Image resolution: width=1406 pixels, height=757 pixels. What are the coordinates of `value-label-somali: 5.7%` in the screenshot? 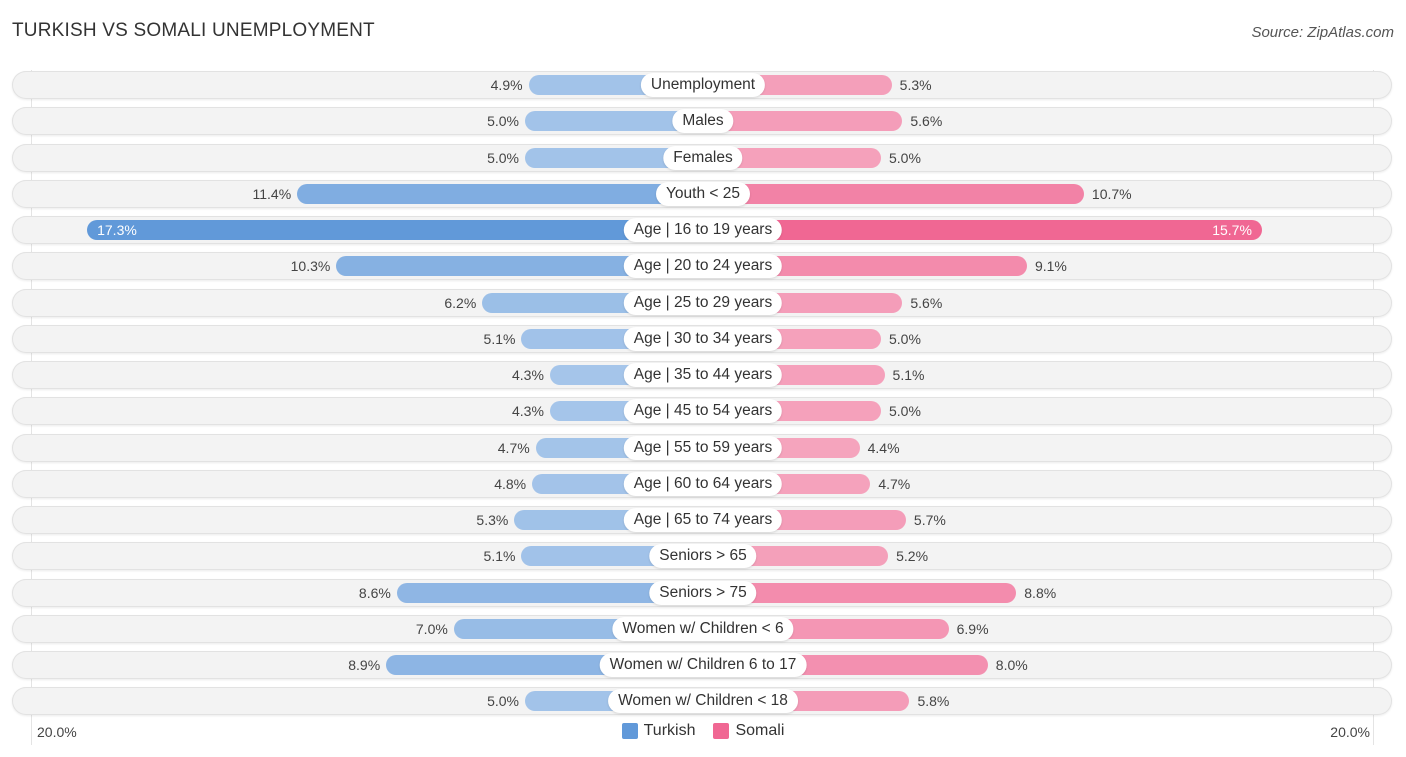 It's located at (929, 520).